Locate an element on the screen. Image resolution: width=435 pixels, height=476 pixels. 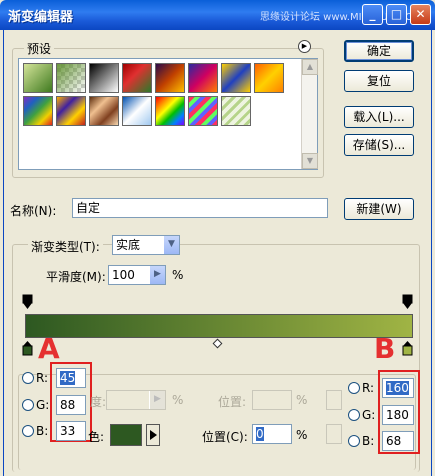
g-label-left: G: is located at coordinates (43, 405).